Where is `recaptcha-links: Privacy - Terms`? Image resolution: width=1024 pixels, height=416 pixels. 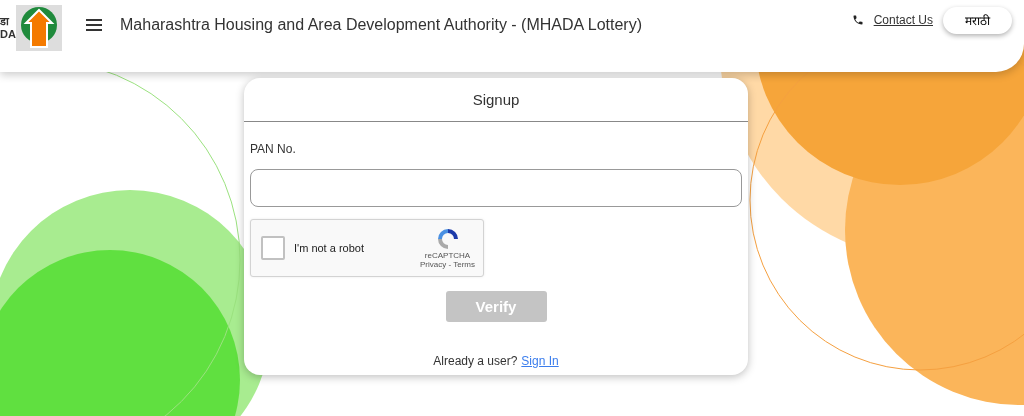 recaptcha-links: Privacy - Terms is located at coordinates (447, 264).